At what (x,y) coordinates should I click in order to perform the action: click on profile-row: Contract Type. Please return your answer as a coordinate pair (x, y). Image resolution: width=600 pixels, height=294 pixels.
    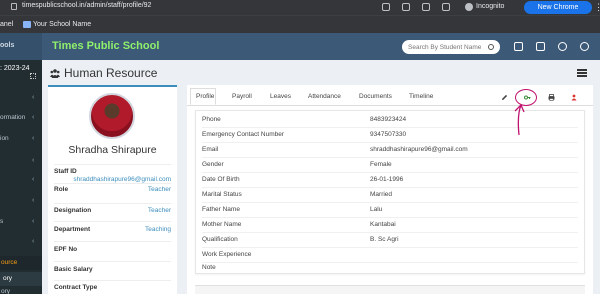
    Looking at the image, I should click on (112, 287).